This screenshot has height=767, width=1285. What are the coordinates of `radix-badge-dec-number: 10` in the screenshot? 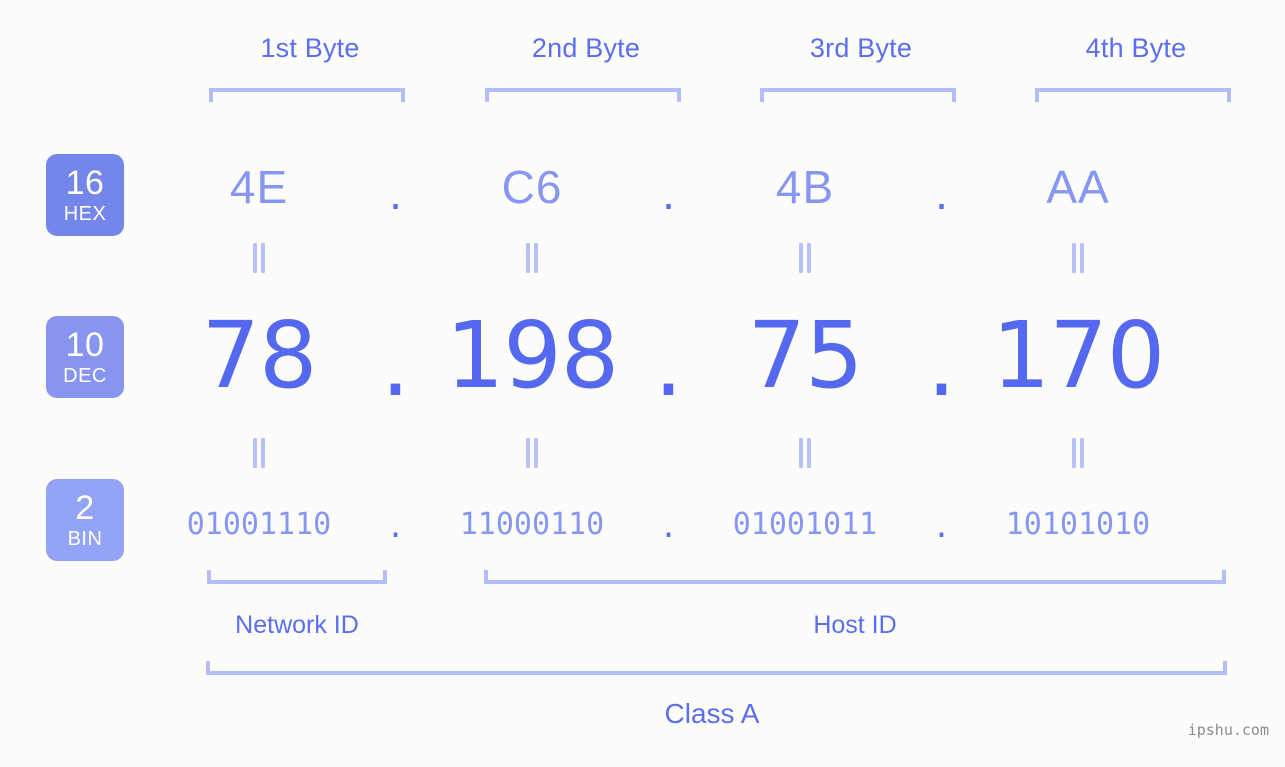 It's located at (85, 345).